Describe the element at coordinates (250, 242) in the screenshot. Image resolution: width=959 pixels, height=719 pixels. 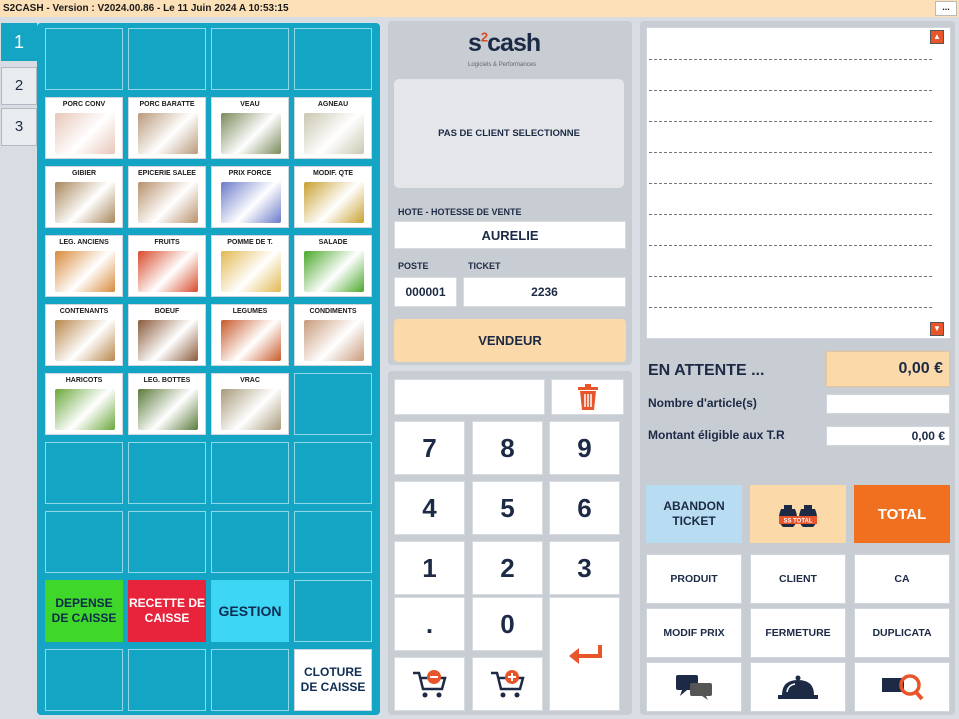
I see `product-label: POMME DE T.` at that location.